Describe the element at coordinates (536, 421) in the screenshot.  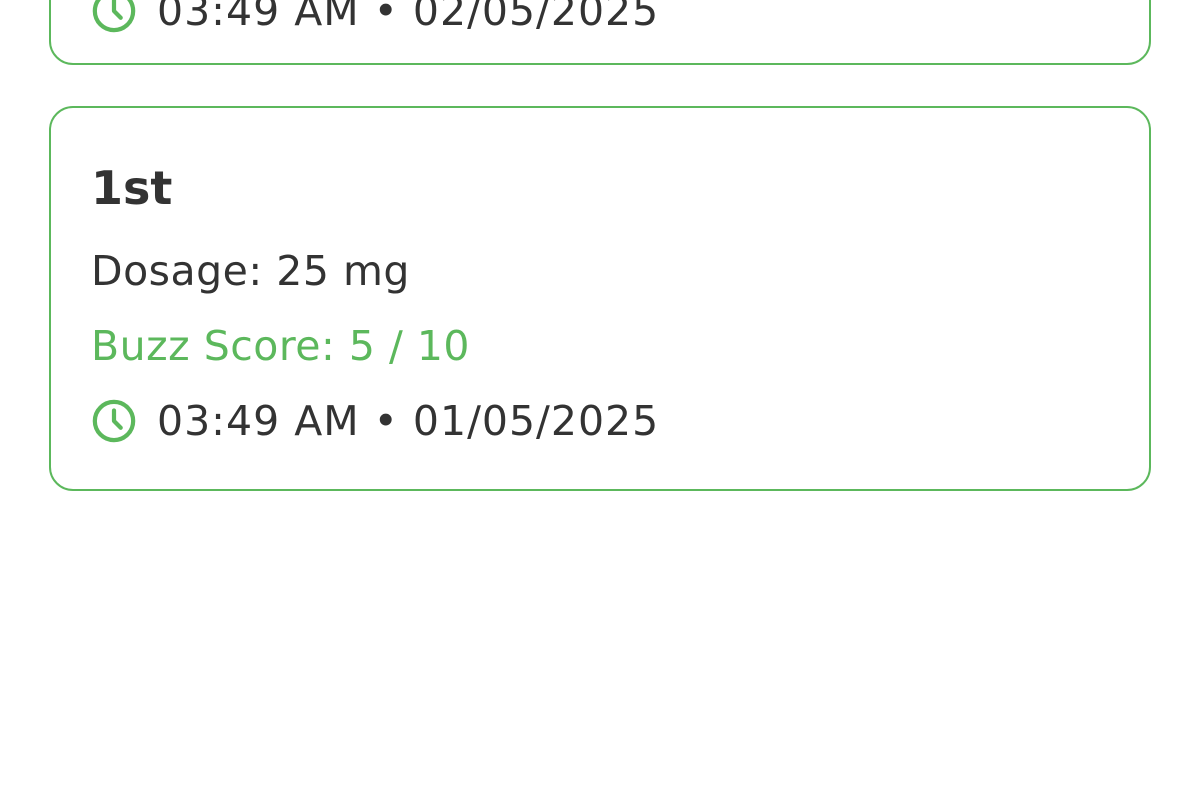
I see `entry-date: 01/05/2025` at that location.